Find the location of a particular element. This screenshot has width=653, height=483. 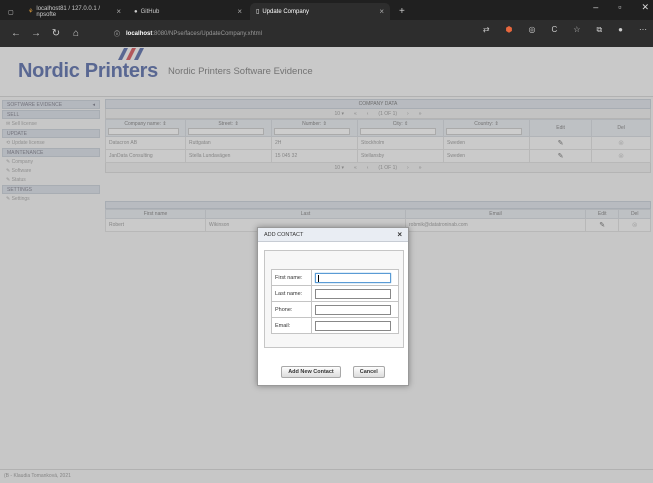

github-icon: ● is located at coordinates (136, 11).